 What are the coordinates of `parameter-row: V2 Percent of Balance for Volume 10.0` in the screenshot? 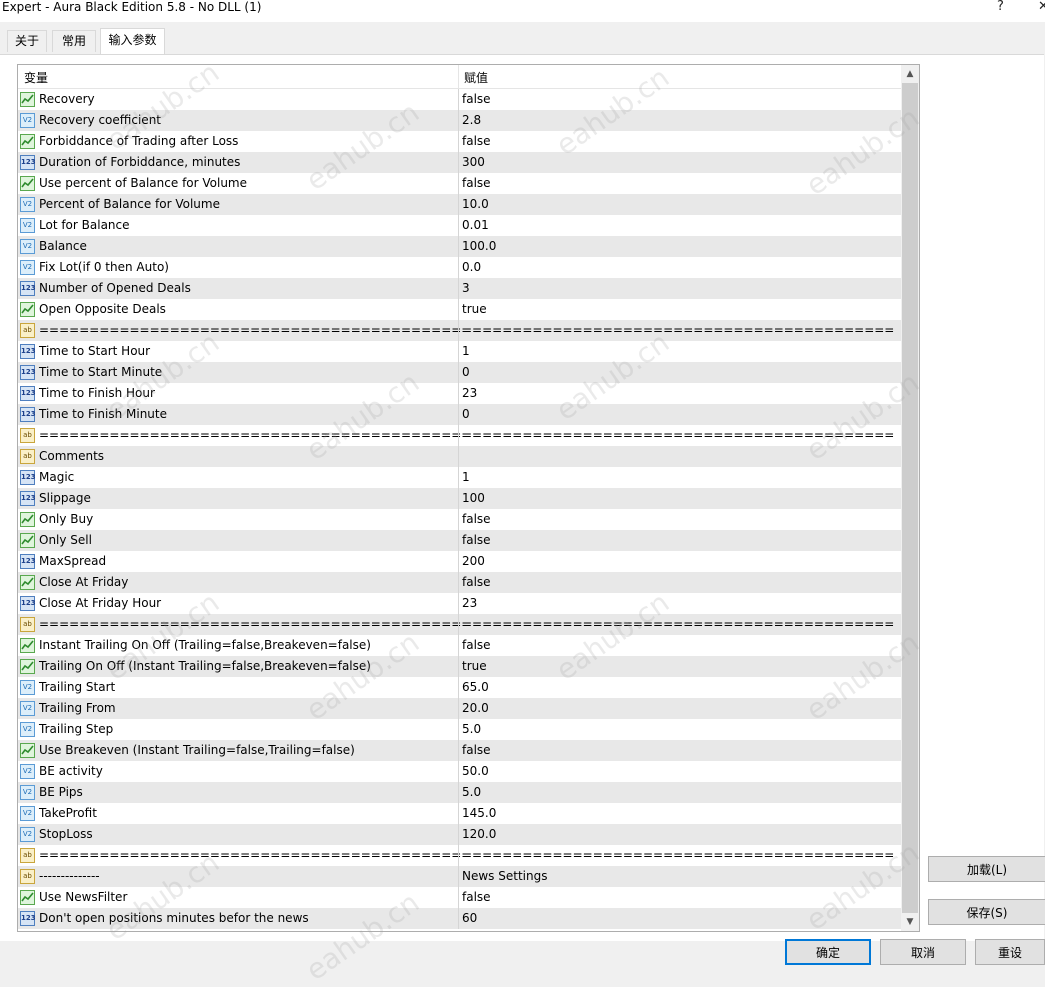 It's located at (459, 204).